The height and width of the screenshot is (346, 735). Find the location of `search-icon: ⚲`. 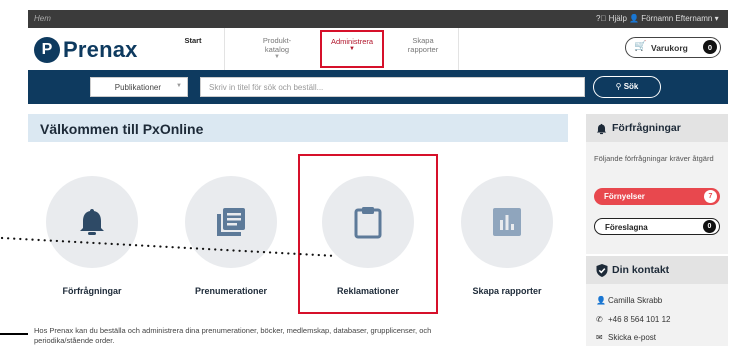

search-icon: ⚲ is located at coordinates (619, 86).